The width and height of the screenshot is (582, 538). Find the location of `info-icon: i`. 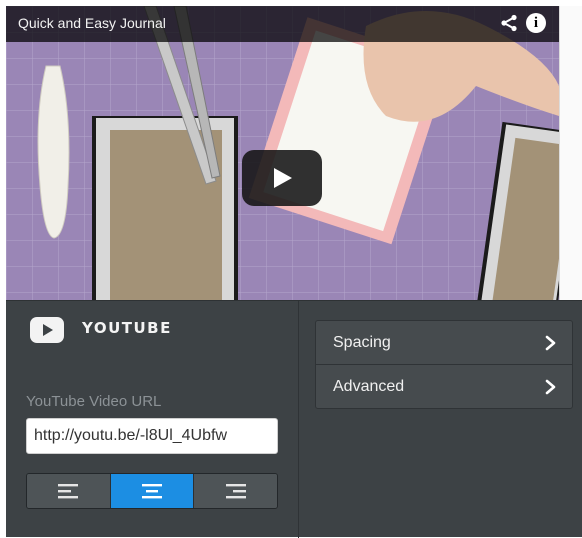

info-icon: i is located at coordinates (536, 23).